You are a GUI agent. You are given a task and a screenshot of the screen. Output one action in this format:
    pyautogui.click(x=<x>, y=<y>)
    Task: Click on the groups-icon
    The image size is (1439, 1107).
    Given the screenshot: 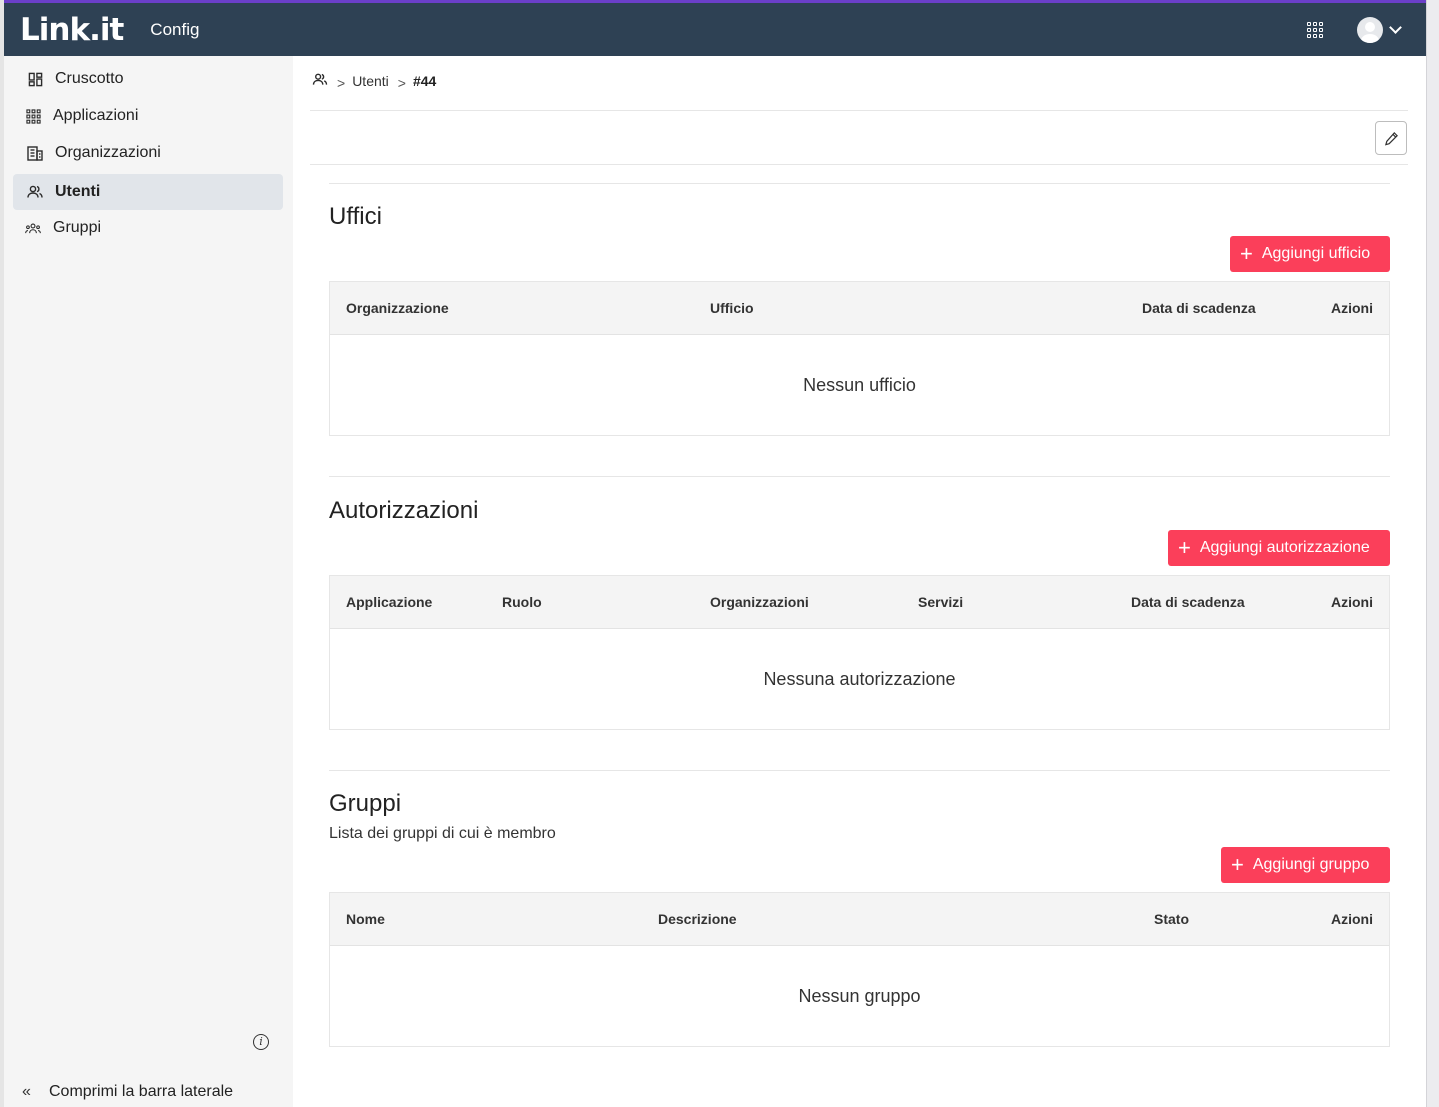 What is the action you would take?
    pyautogui.click(x=33, y=228)
    